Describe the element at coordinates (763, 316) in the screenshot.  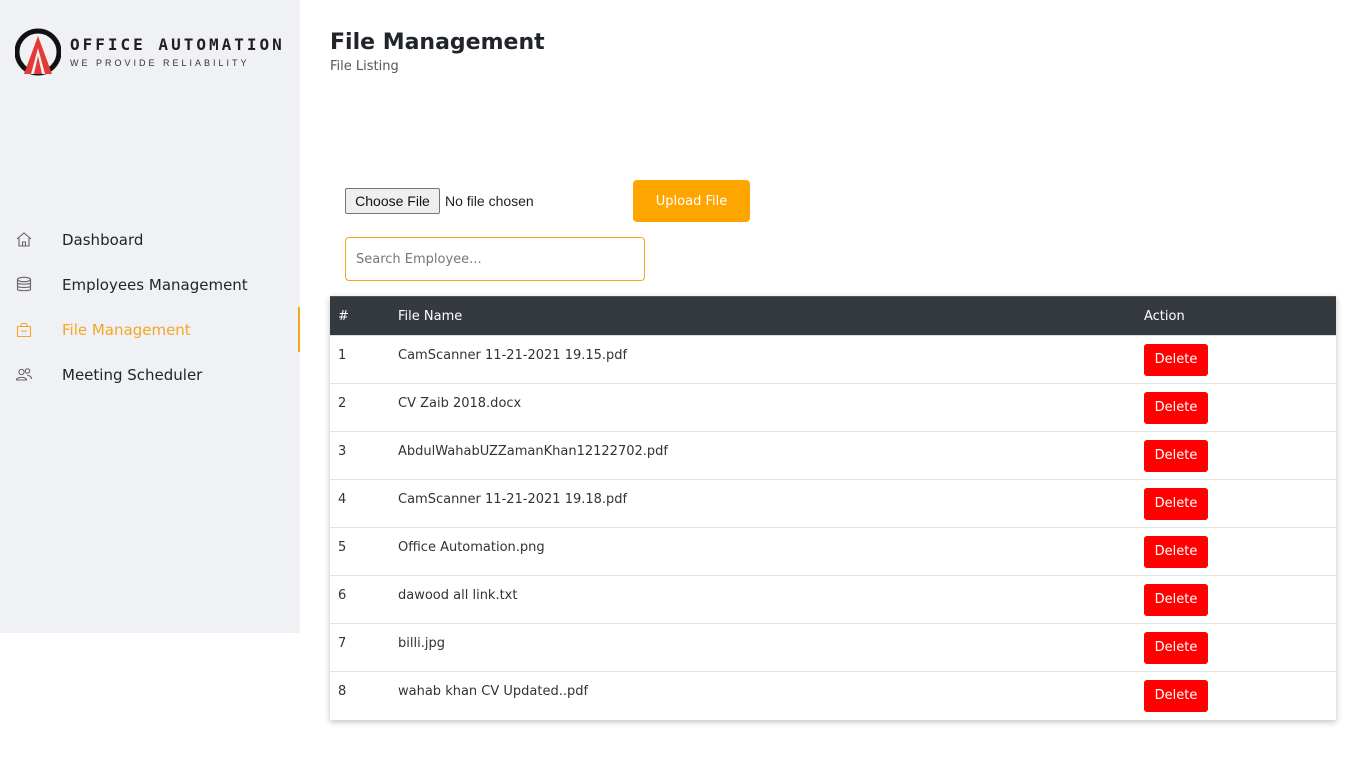
I see `column-header-file-name: File Name` at that location.